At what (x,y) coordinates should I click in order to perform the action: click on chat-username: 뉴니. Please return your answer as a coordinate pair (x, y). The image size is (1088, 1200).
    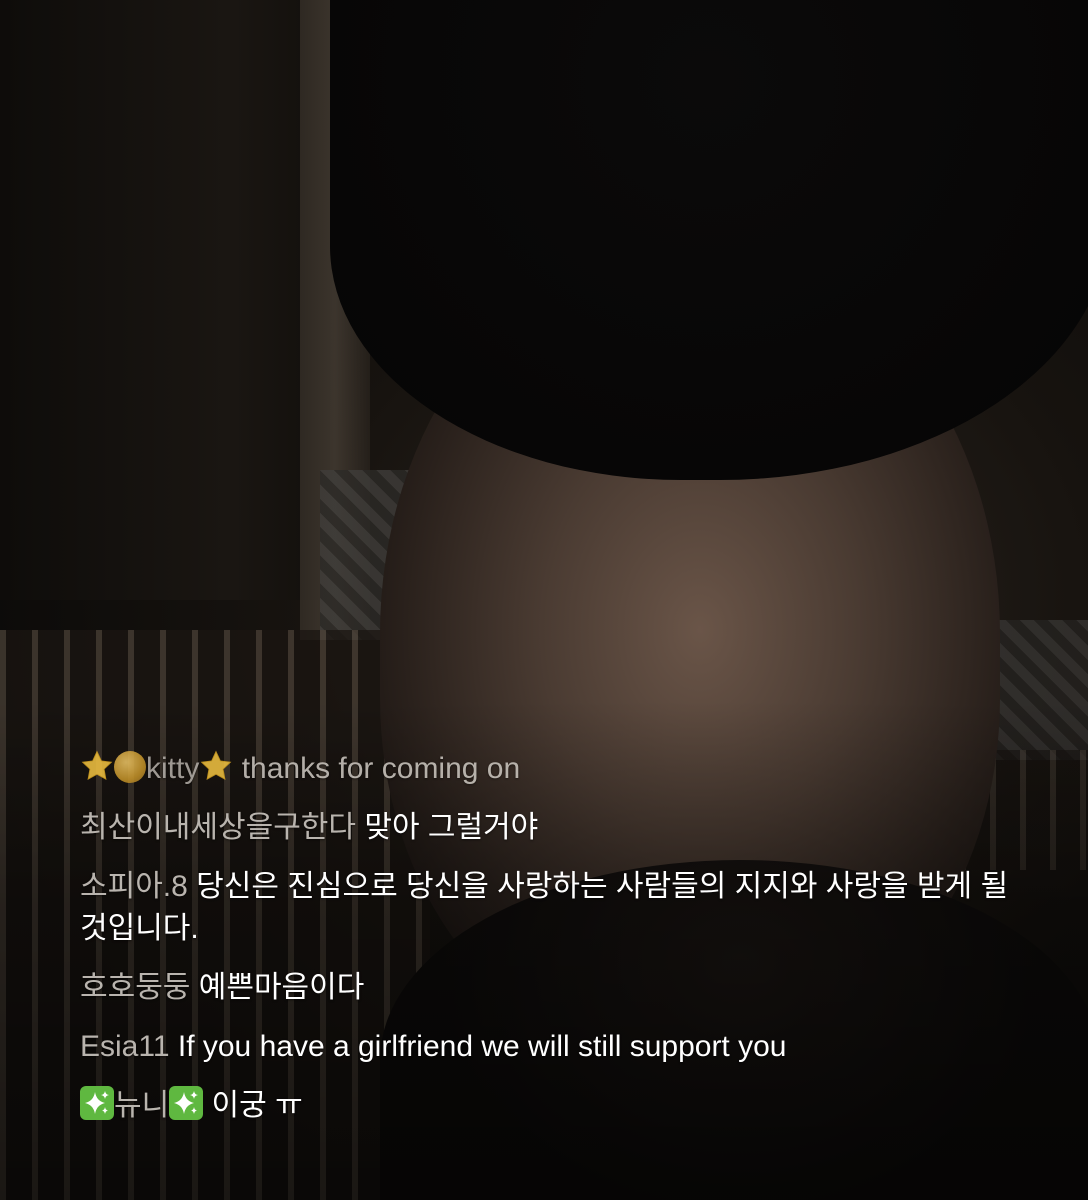
    Looking at the image, I should click on (141, 1105).